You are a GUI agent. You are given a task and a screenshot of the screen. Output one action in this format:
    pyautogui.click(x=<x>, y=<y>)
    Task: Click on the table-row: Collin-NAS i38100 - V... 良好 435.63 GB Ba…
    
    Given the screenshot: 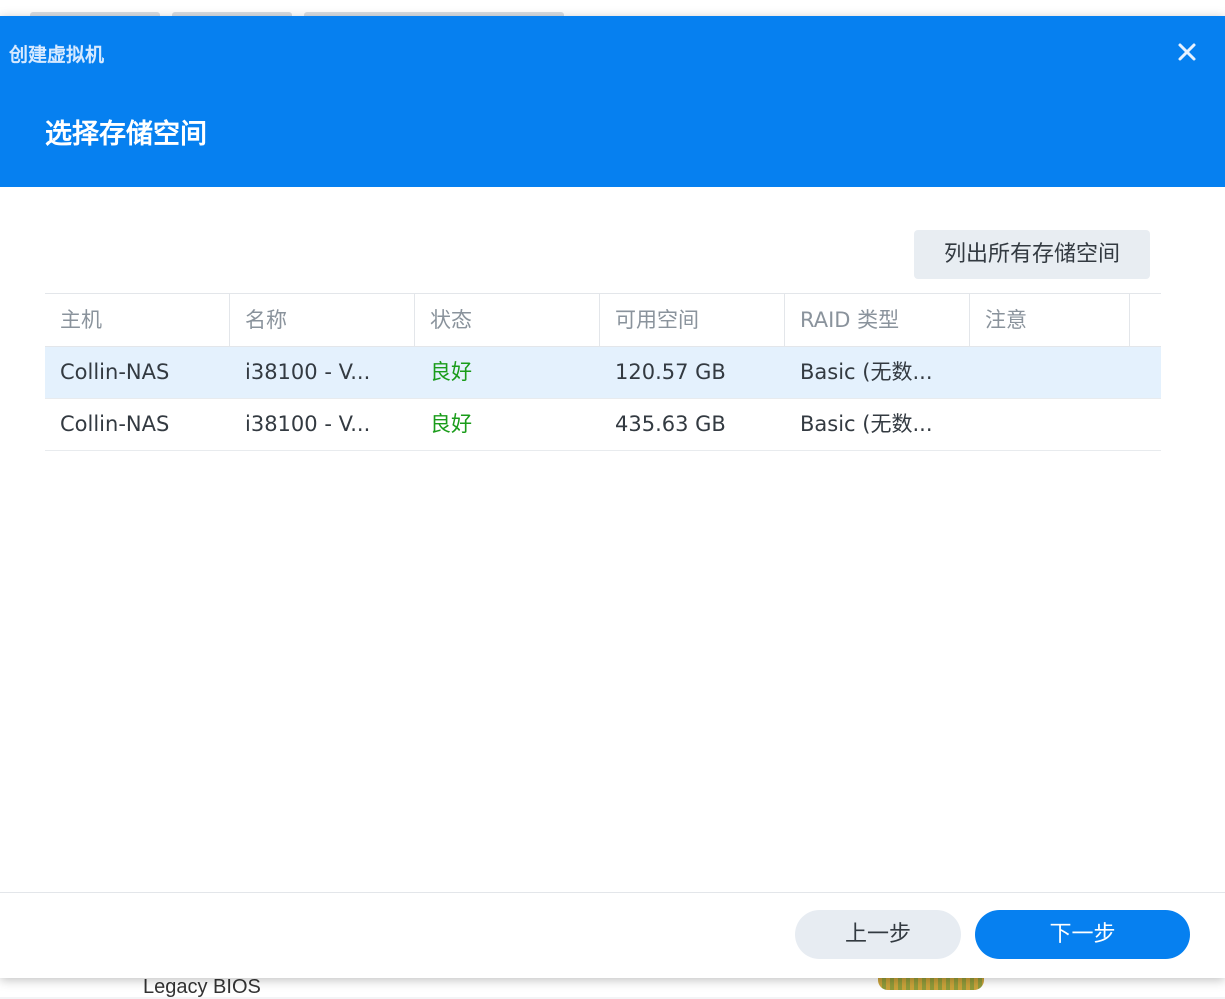 What is the action you would take?
    pyautogui.click(x=603, y=425)
    